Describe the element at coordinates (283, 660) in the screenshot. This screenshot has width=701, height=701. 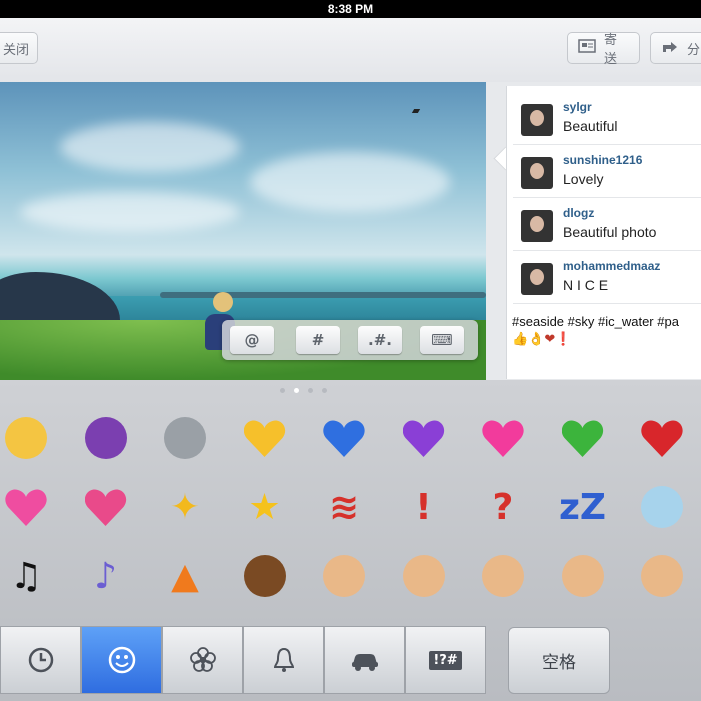
I see `bell-icon` at that location.